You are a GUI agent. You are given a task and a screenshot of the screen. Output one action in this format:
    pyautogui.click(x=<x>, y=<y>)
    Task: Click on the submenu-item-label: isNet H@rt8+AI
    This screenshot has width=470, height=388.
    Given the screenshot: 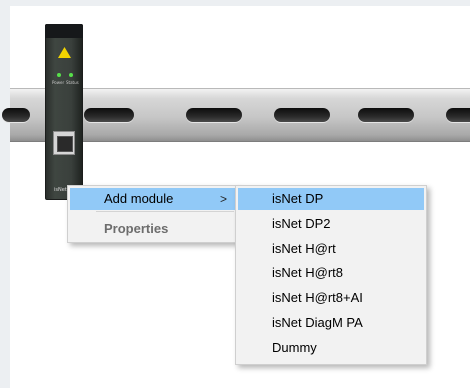 What is the action you would take?
    pyautogui.click(x=317, y=297)
    